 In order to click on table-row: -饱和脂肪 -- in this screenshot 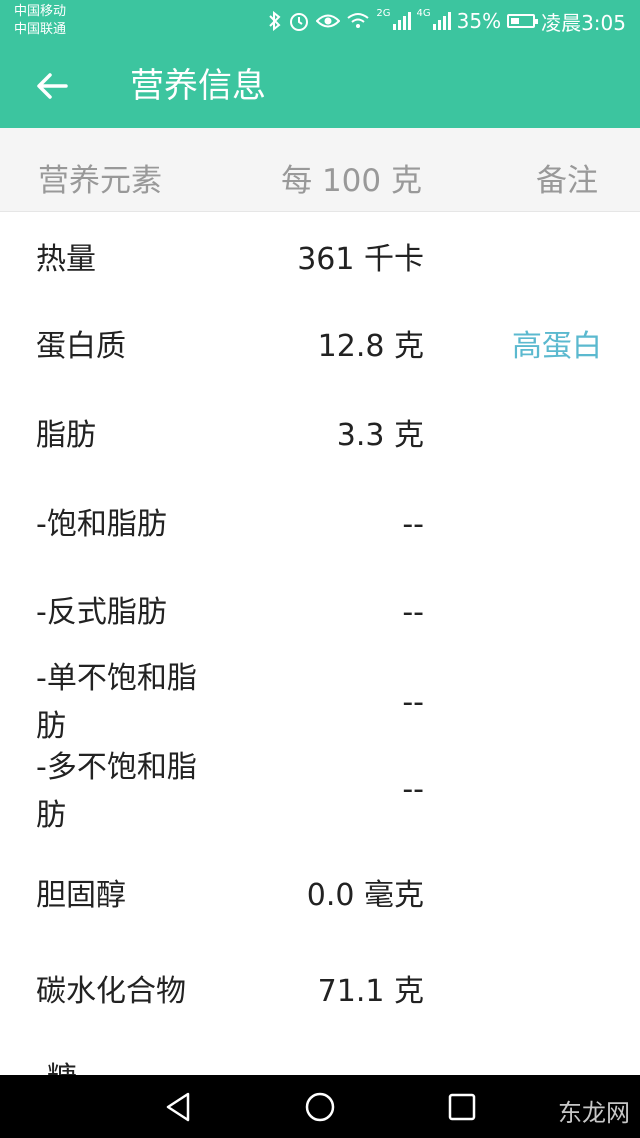, I will do `click(320, 523)`.